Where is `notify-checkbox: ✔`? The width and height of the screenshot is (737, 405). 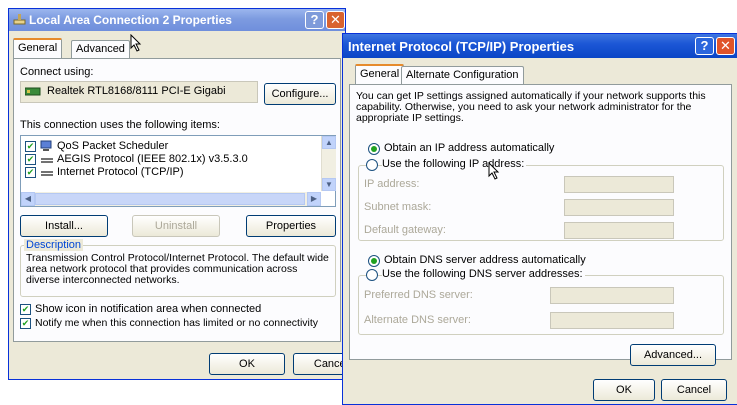
notify-checkbox: ✔ is located at coordinates (25, 323).